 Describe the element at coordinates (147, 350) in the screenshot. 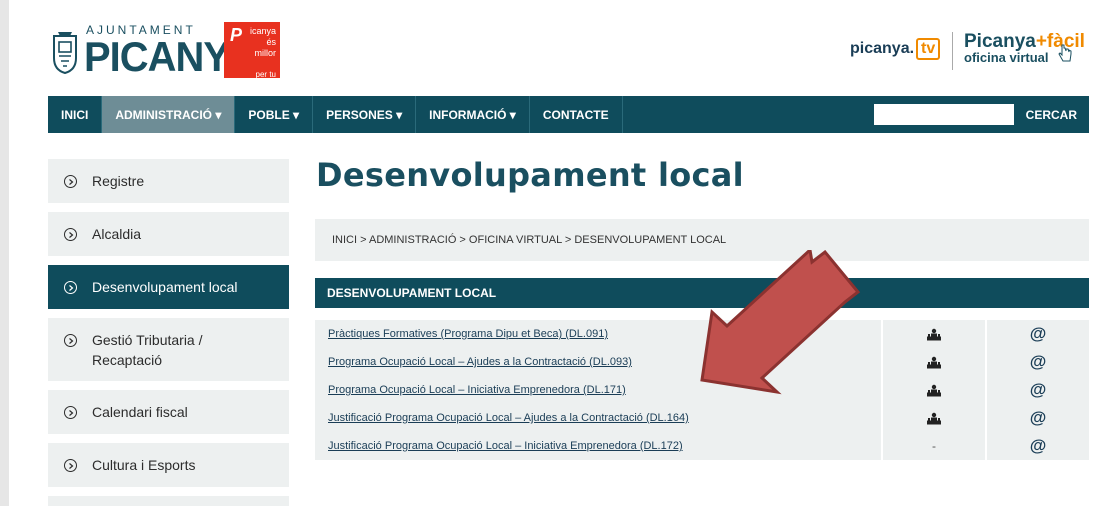

I see `sidebar-item-label: Gestió Tributaria / Recaptació` at that location.